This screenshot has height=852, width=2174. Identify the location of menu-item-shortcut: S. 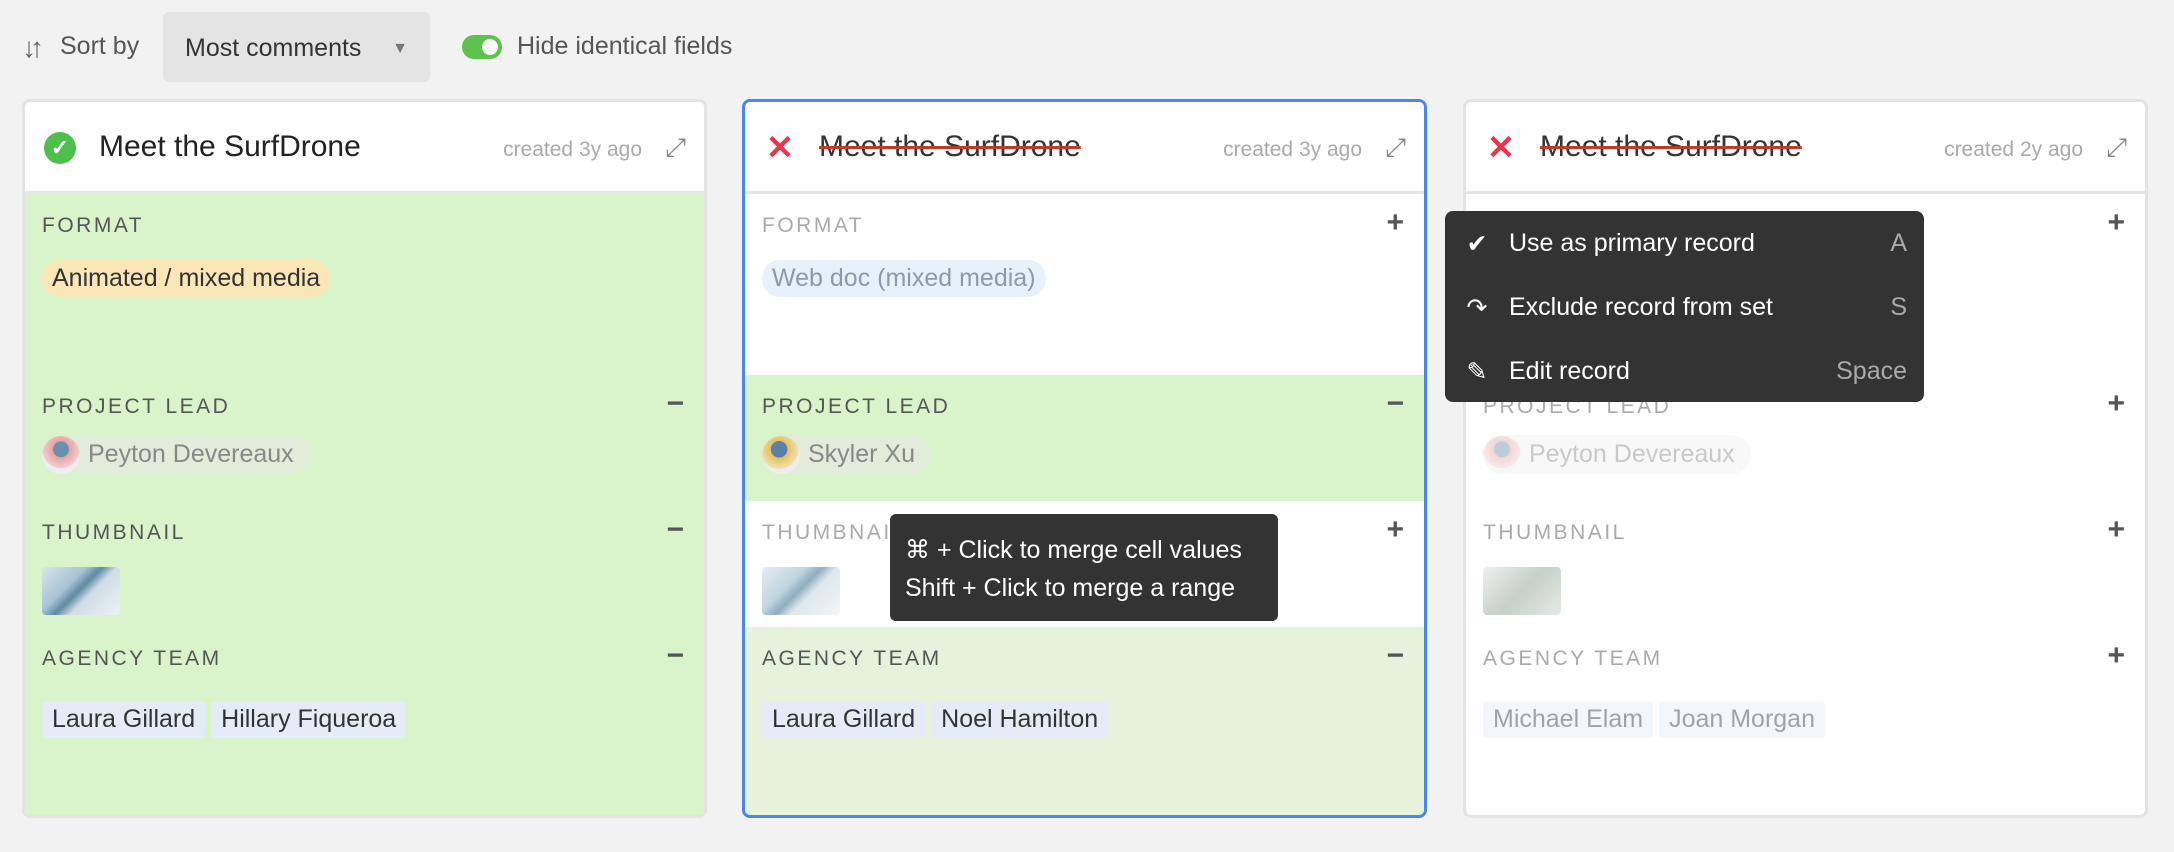
(1898, 307).